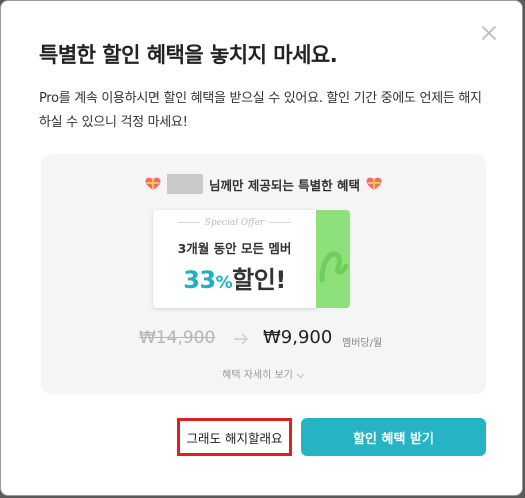 The width and height of the screenshot is (525, 498). I want to click on offer-header: 님께만 제공되는 특별한 혜택, so click(263, 184).